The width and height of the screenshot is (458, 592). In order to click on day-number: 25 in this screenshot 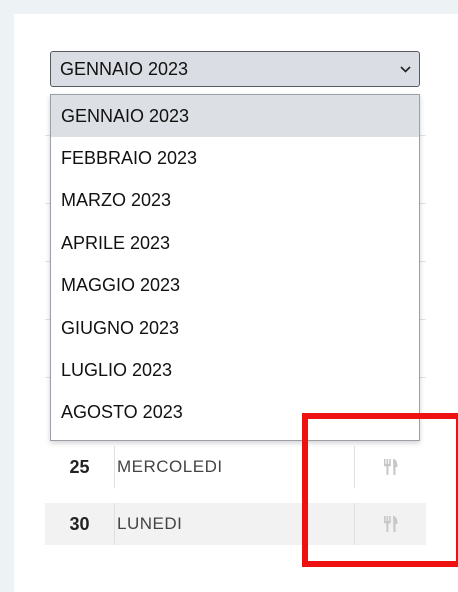, I will do `click(80, 467)`.